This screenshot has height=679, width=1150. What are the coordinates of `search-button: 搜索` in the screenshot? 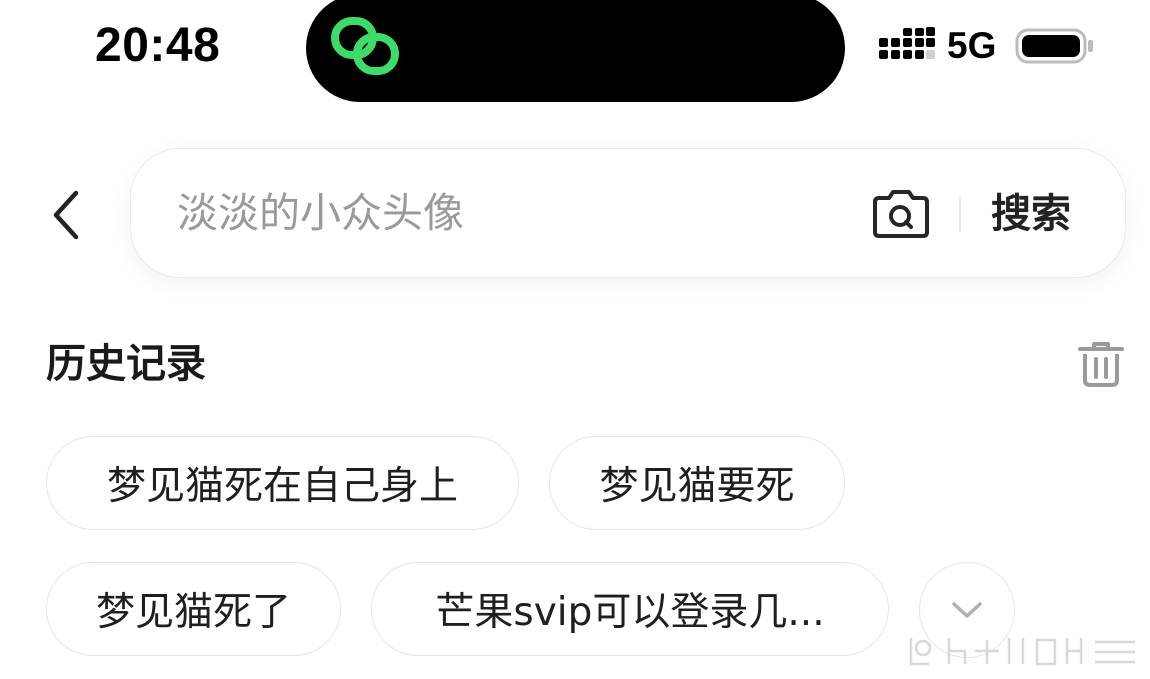 It's located at (1031, 214).